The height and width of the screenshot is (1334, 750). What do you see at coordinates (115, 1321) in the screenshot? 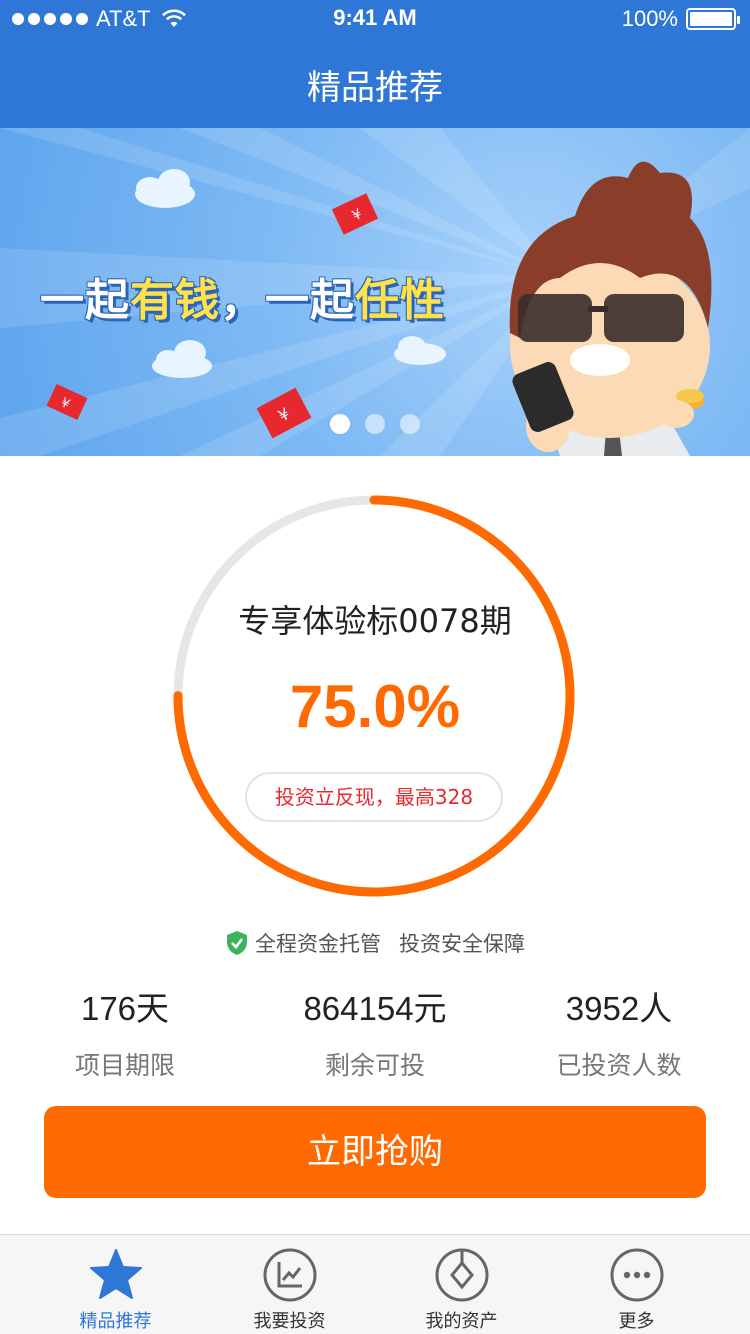
I see `tab-label: 精品推荐` at bounding box center [115, 1321].